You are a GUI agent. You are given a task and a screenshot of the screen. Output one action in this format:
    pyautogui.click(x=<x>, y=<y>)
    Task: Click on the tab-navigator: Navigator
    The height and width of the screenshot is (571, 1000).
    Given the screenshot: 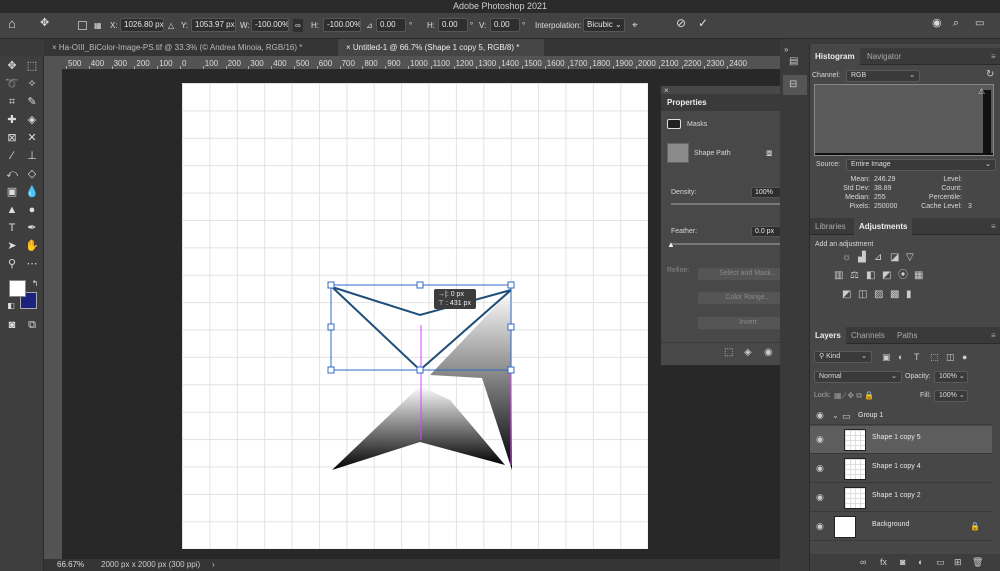 What is the action you would take?
    pyautogui.click(x=884, y=56)
    